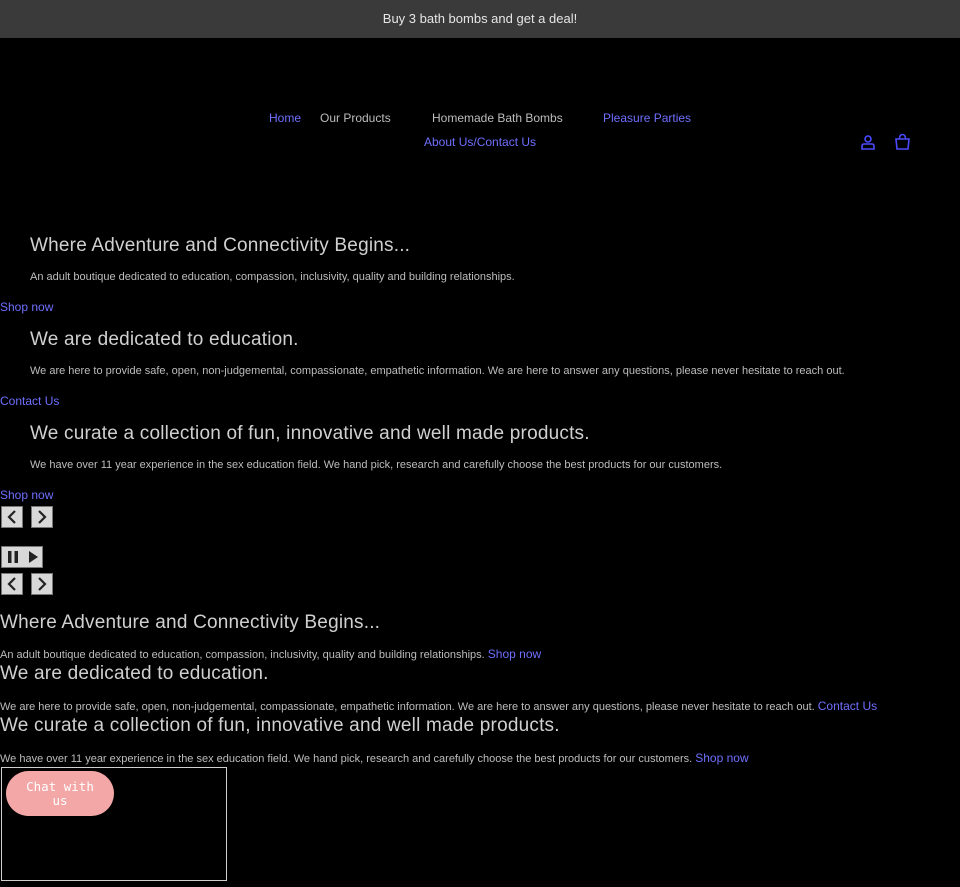 The image size is (960, 887). Describe the element at coordinates (514, 654) in the screenshot. I see `slide-1-shop-link-alt: Shop now` at that location.